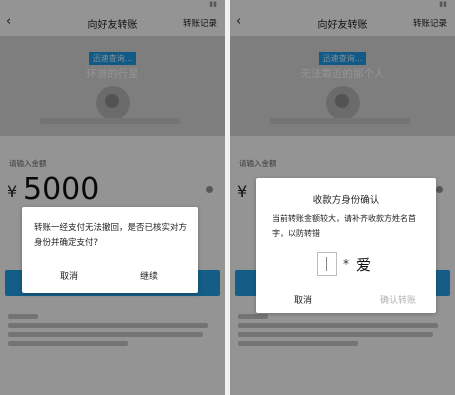 The height and width of the screenshot is (395, 455). What do you see at coordinates (344, 226) in the screenshot?
I see `dialog-message: 当前转账金额较大，请补齐收款方姓名首字，以防转错` at bounding box center [344, 226].